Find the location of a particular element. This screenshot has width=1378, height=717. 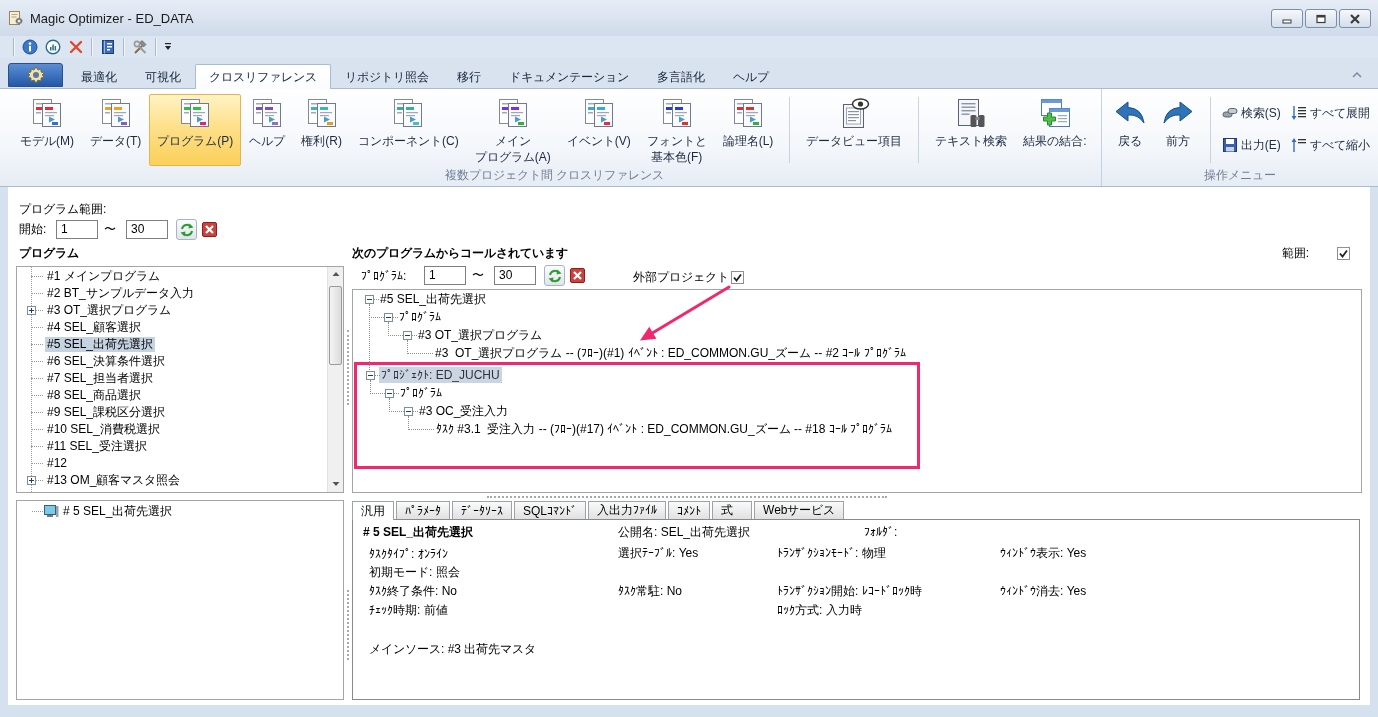

window-plus-icon is located at coordinates (1055, 113).